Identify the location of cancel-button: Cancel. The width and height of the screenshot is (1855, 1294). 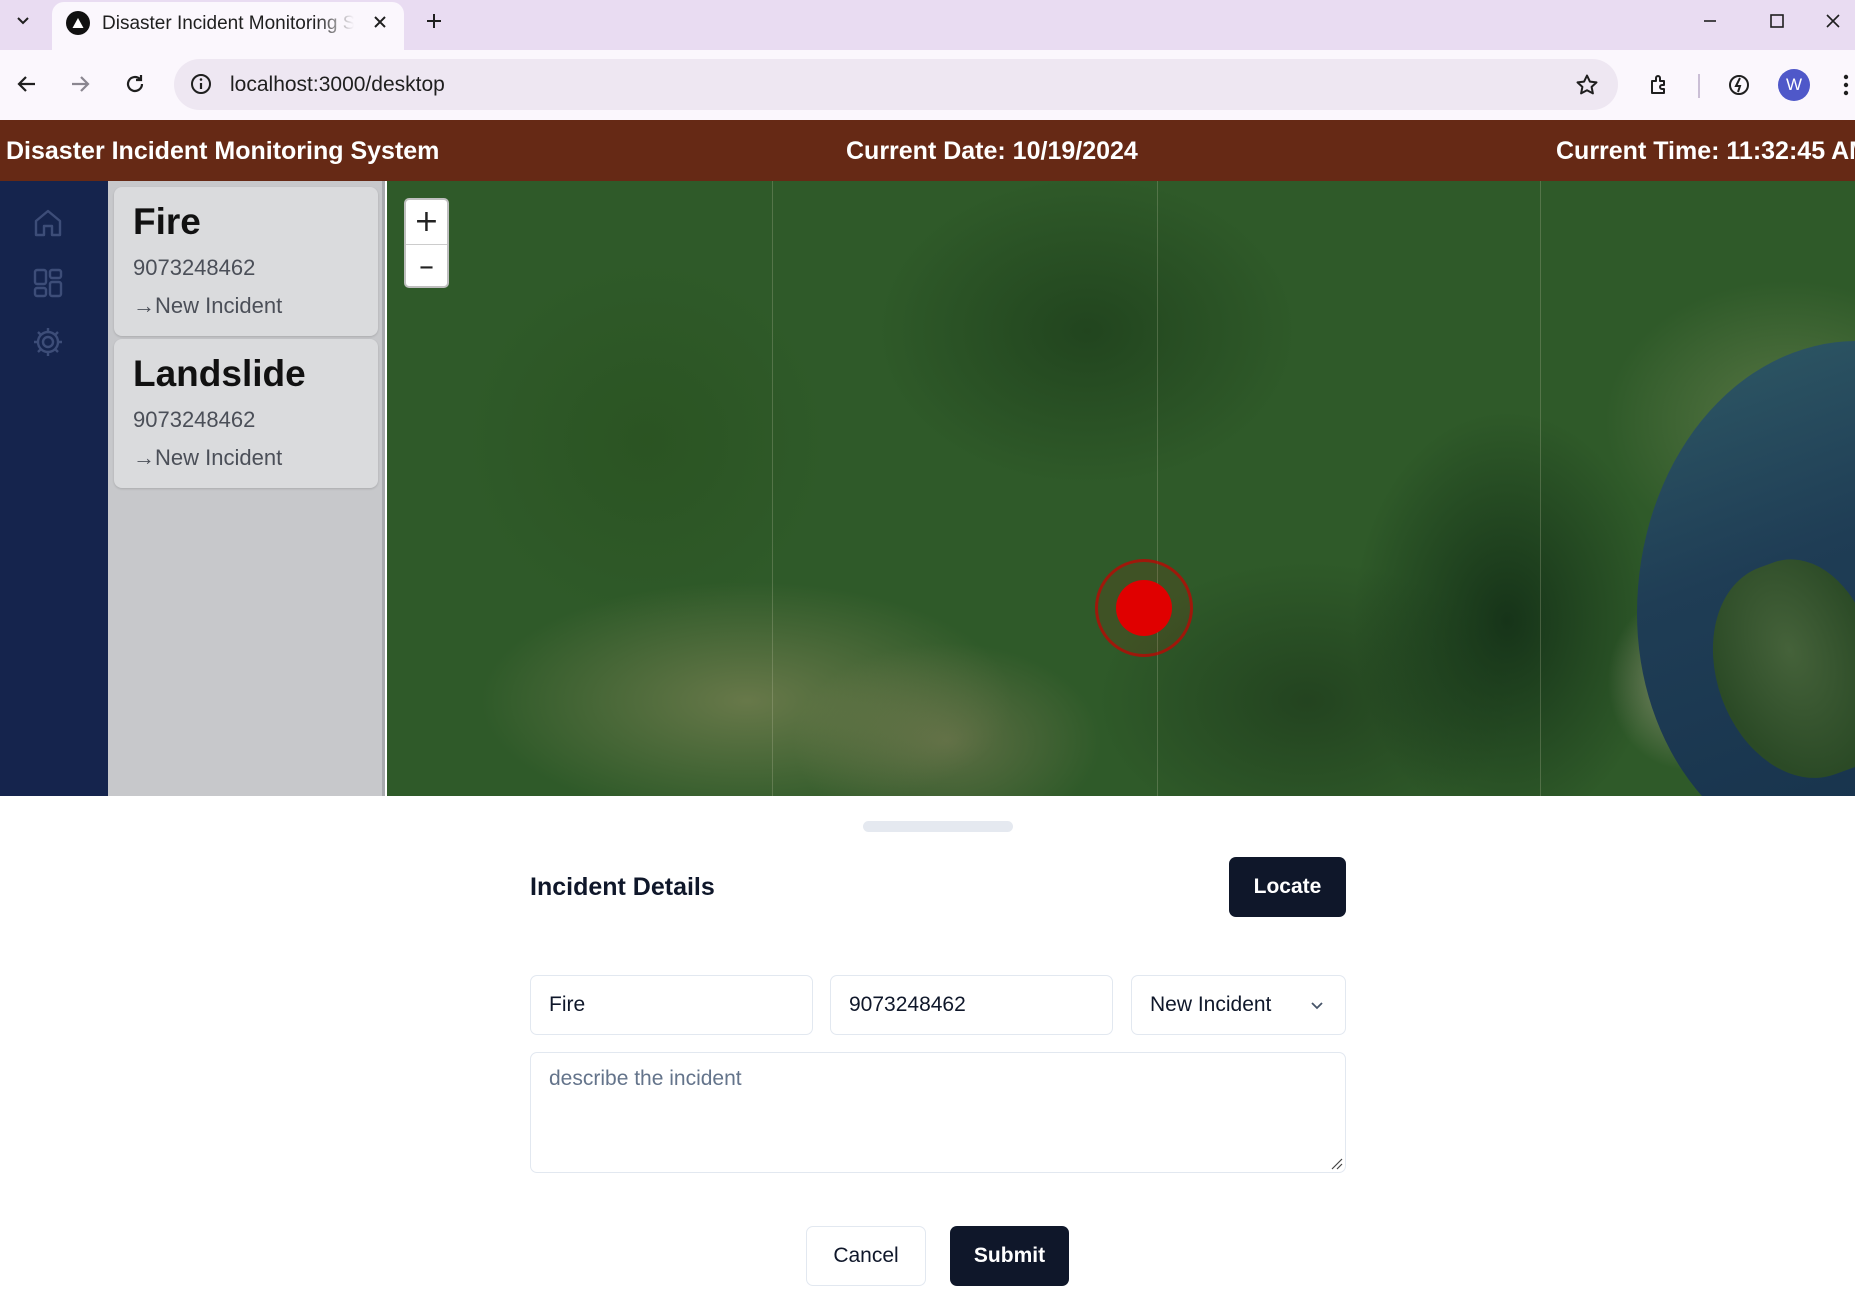
(866, 1256).